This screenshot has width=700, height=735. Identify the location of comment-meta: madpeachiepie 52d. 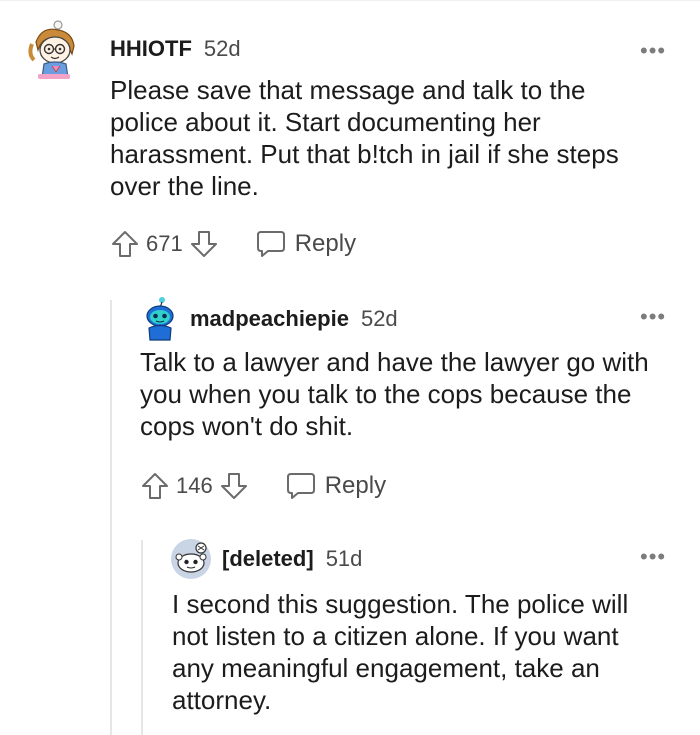
(294, 319).